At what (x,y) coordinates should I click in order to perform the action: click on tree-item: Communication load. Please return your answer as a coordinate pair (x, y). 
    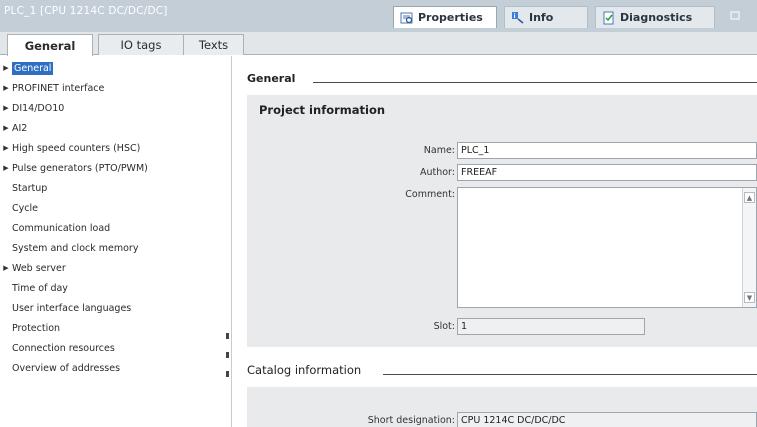
    Looking at the image, I should click on (55, 228).